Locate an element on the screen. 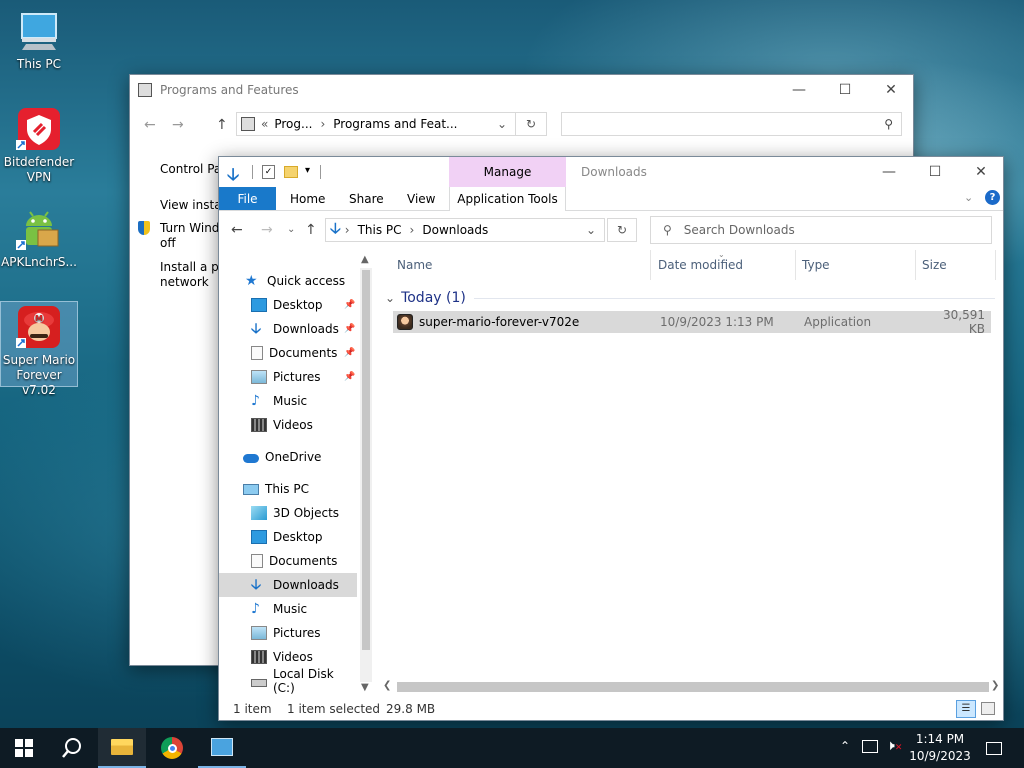  explorer-address-bar: 🡣 › This PC › Downloads ⌄ is located at coordinates (465, 230).